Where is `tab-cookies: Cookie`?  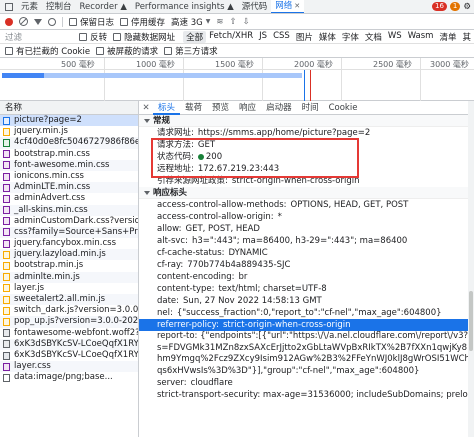 tab-cookies: Cookie is located at coordinates (343, 108).